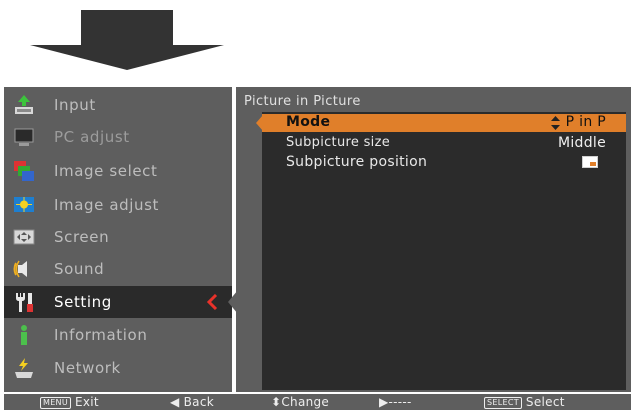 This screenshot has height=411, width=636. What do you see at coordinates (357, 162) in the screenshot?
I see `subpicture-position-label: Subpicture position` at bounding box center [357, 162].